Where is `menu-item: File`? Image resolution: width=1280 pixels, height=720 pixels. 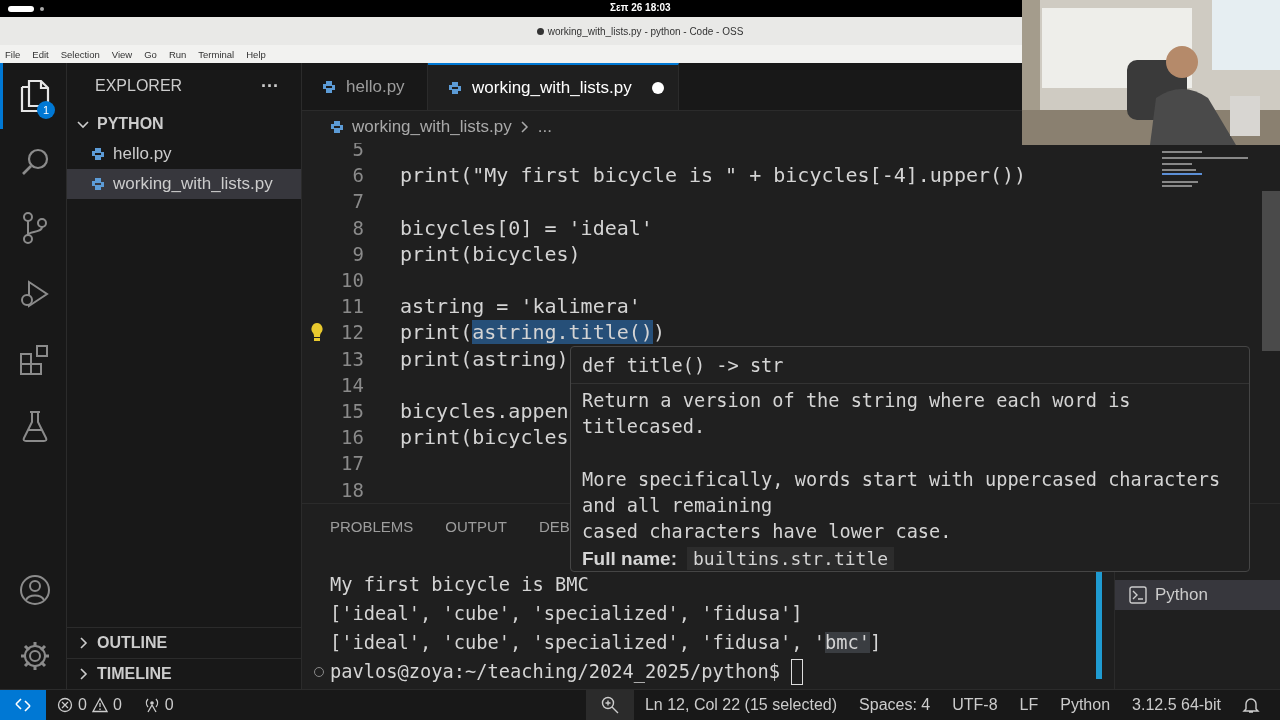 menu-item: File is located at coordinates (13, 54).